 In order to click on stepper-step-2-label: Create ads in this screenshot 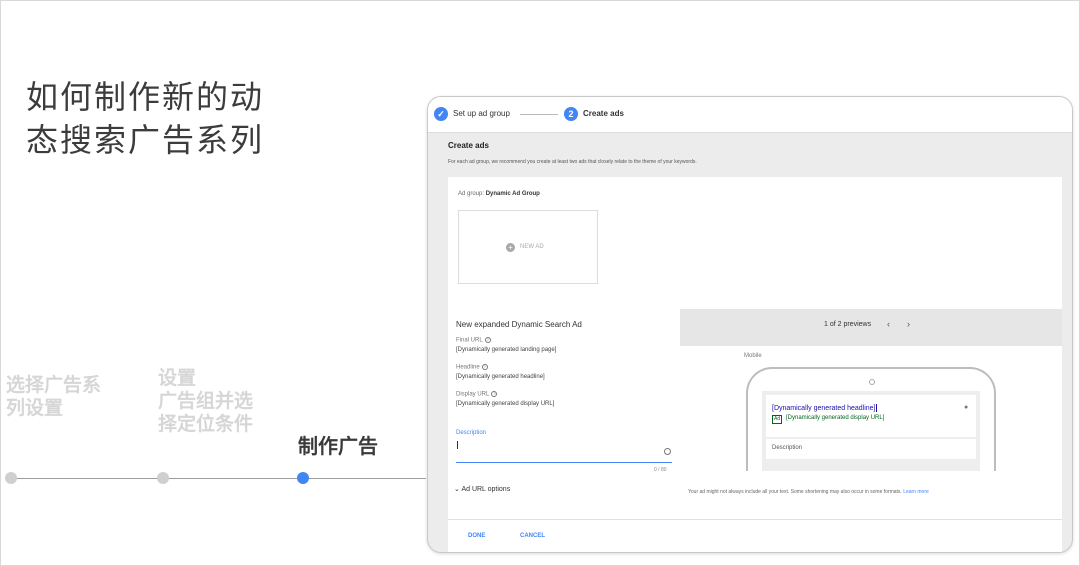, I will do `click(603, 113)`.